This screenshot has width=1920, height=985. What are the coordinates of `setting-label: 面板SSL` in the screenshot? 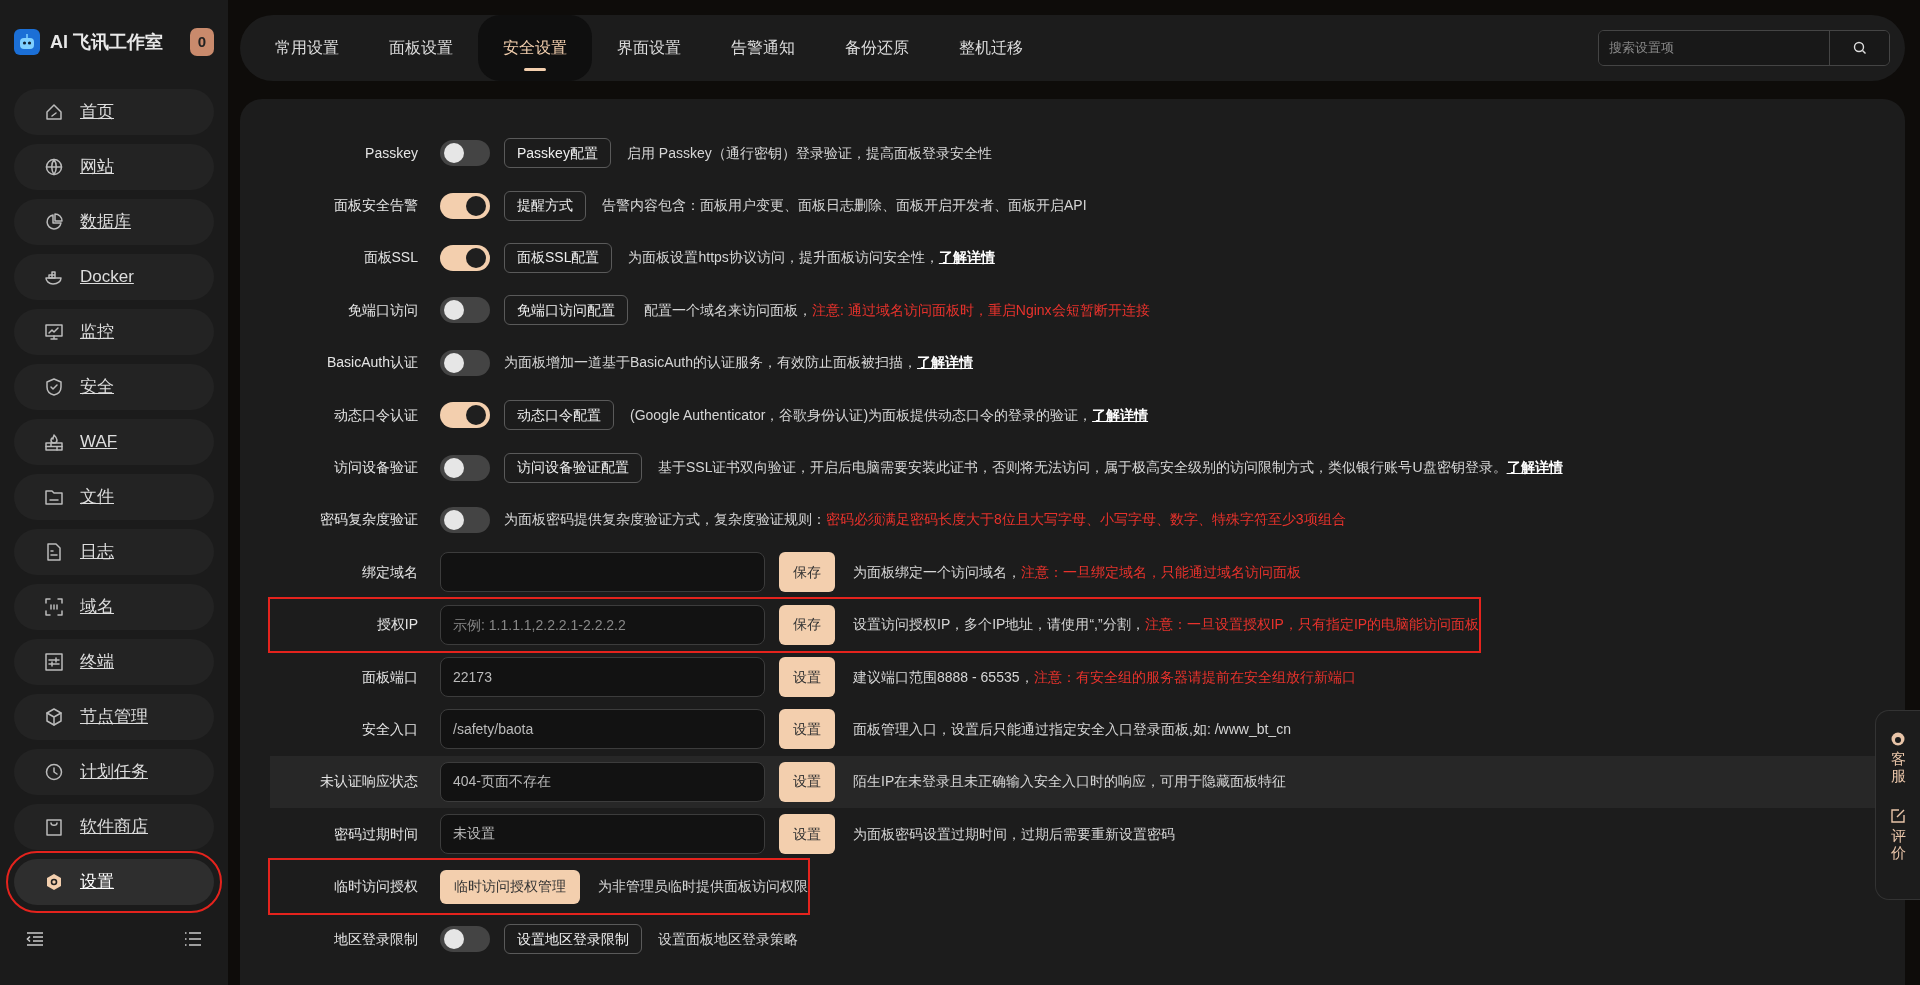 It's located at (390, 258).